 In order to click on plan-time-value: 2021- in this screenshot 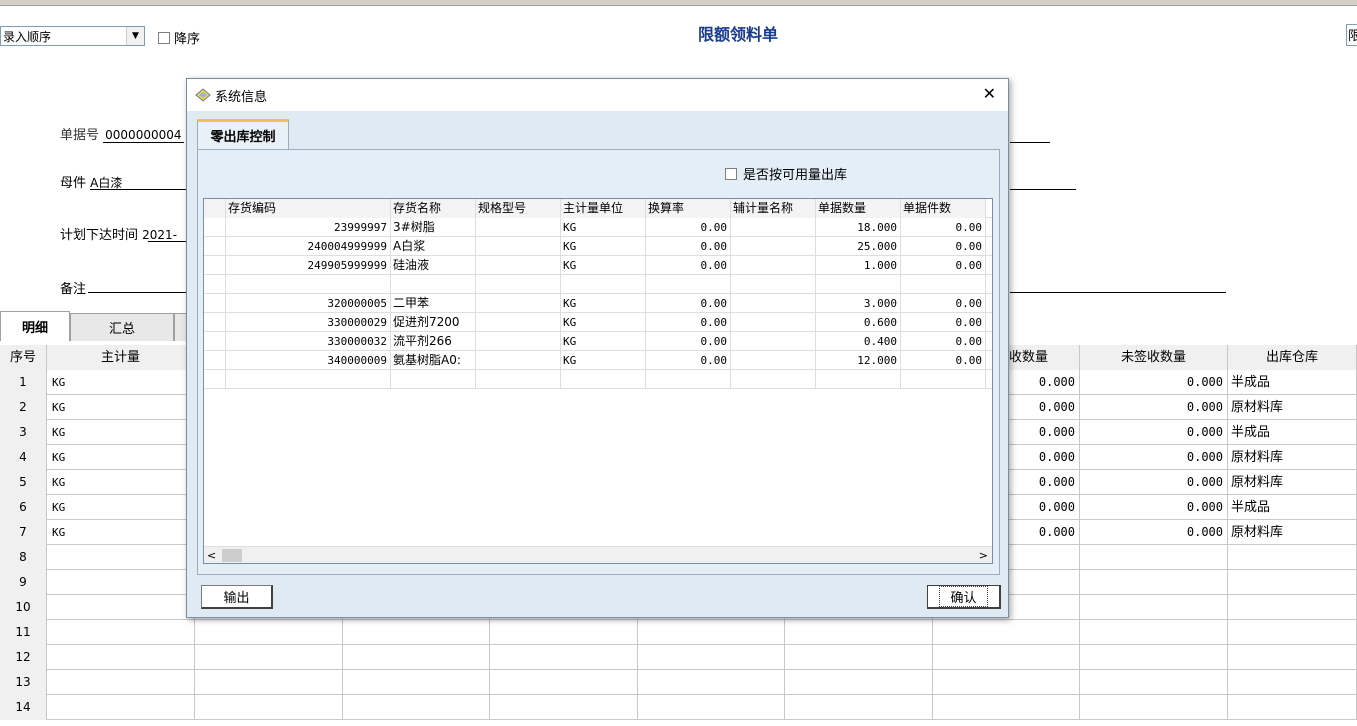, I will do `click(159, 235)`.